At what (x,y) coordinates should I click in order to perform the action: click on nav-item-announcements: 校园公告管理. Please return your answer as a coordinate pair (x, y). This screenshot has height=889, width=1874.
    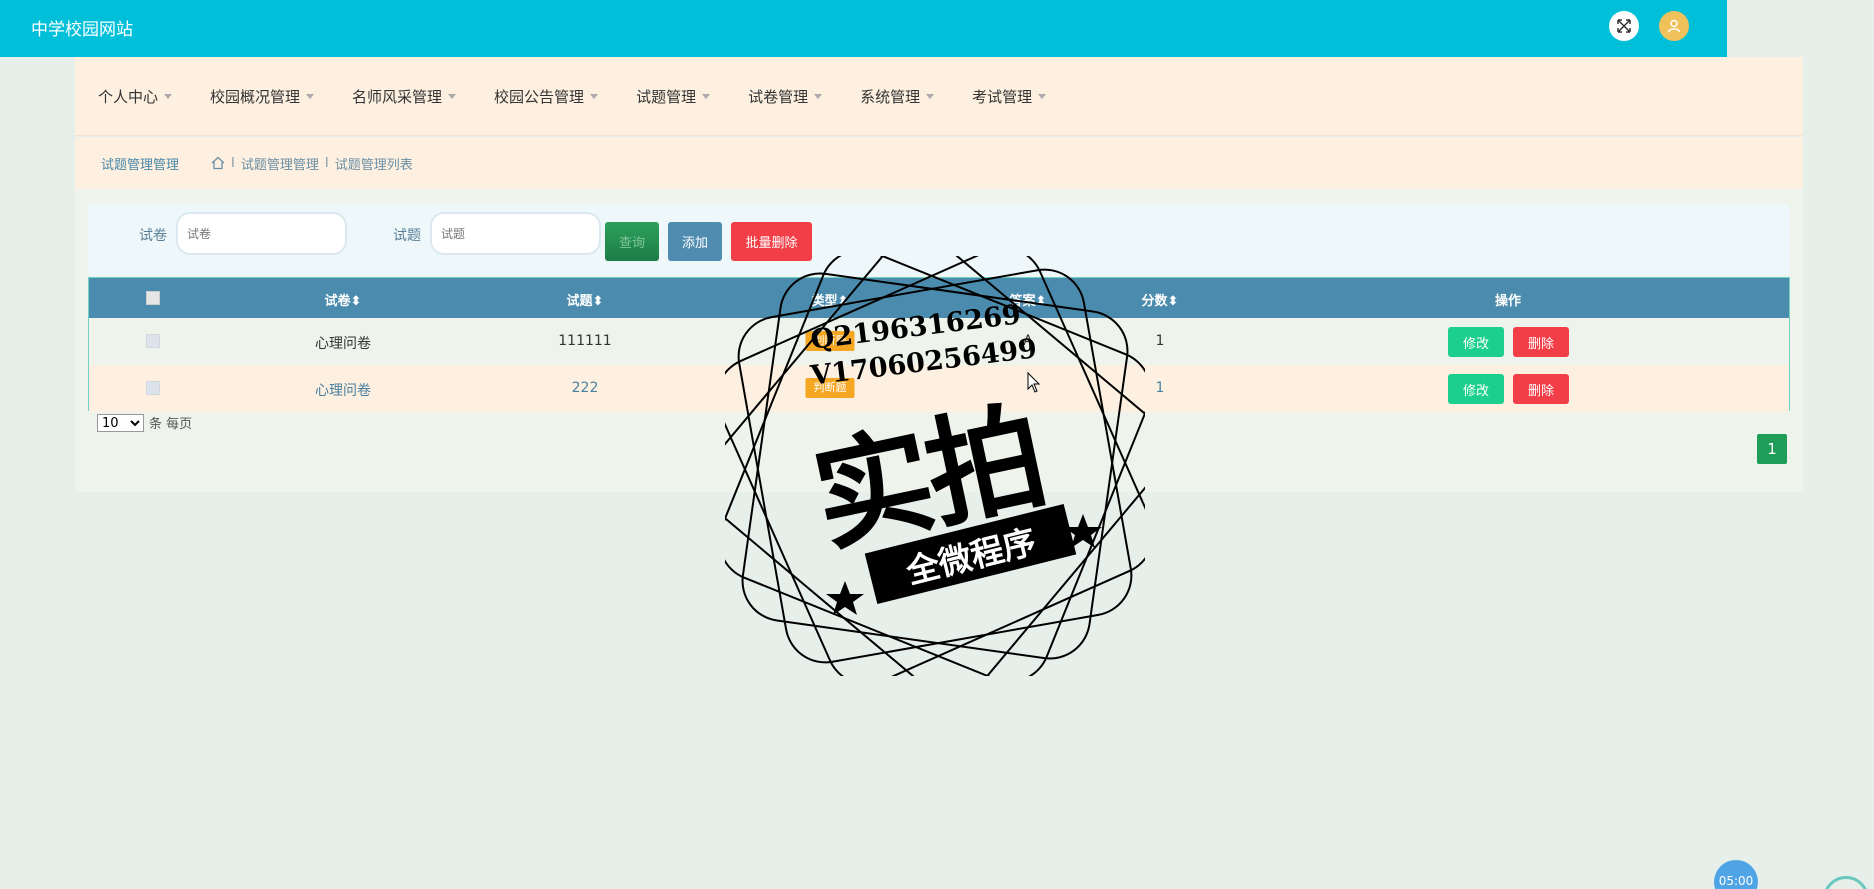
    Looking at the image, I should click on (546, 96).